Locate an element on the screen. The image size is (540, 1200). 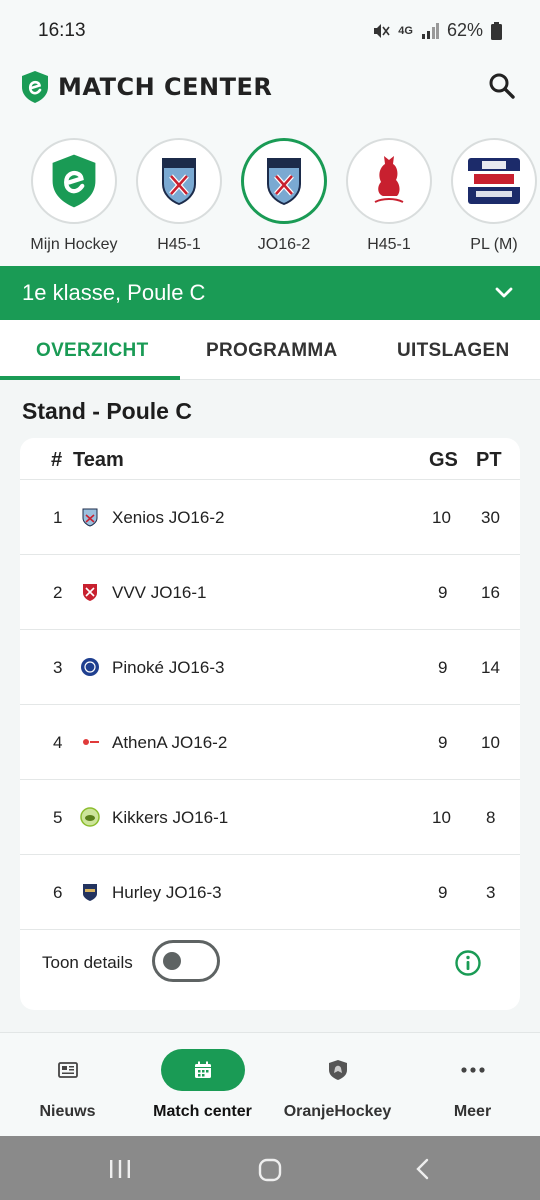
app-logo: MATCH CENTER is located at coordinates (146, 87).